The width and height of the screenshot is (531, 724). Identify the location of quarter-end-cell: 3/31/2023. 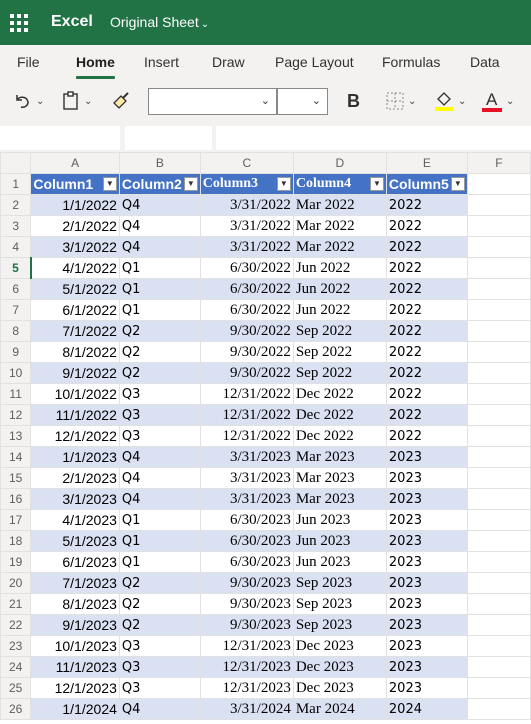
(246, 499).